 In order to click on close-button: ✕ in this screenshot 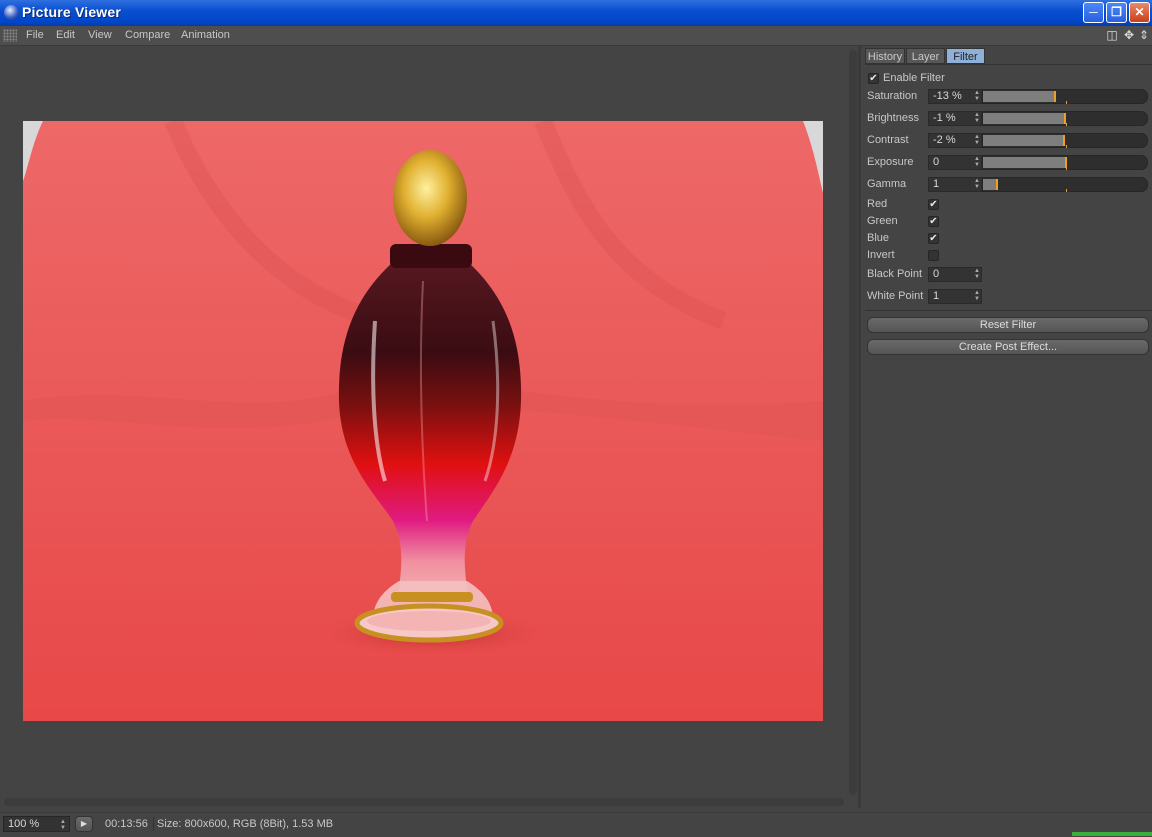, I will do `click(1139, 12)`.